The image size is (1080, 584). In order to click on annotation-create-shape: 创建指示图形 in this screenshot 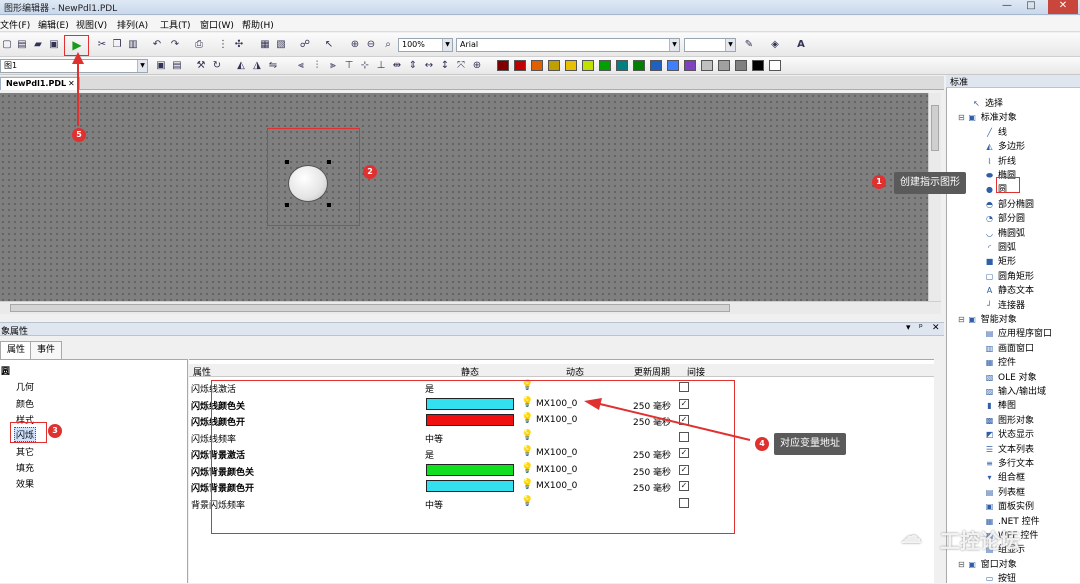, I will do `click(930, 183)`.